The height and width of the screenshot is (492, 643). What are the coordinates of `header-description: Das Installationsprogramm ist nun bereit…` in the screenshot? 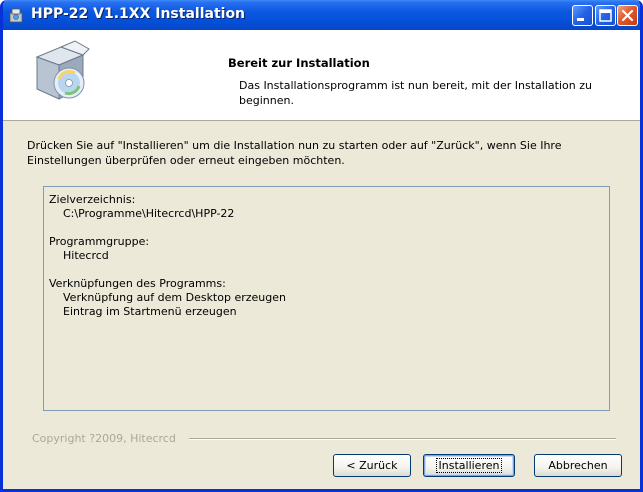 It's located at (415, 93).